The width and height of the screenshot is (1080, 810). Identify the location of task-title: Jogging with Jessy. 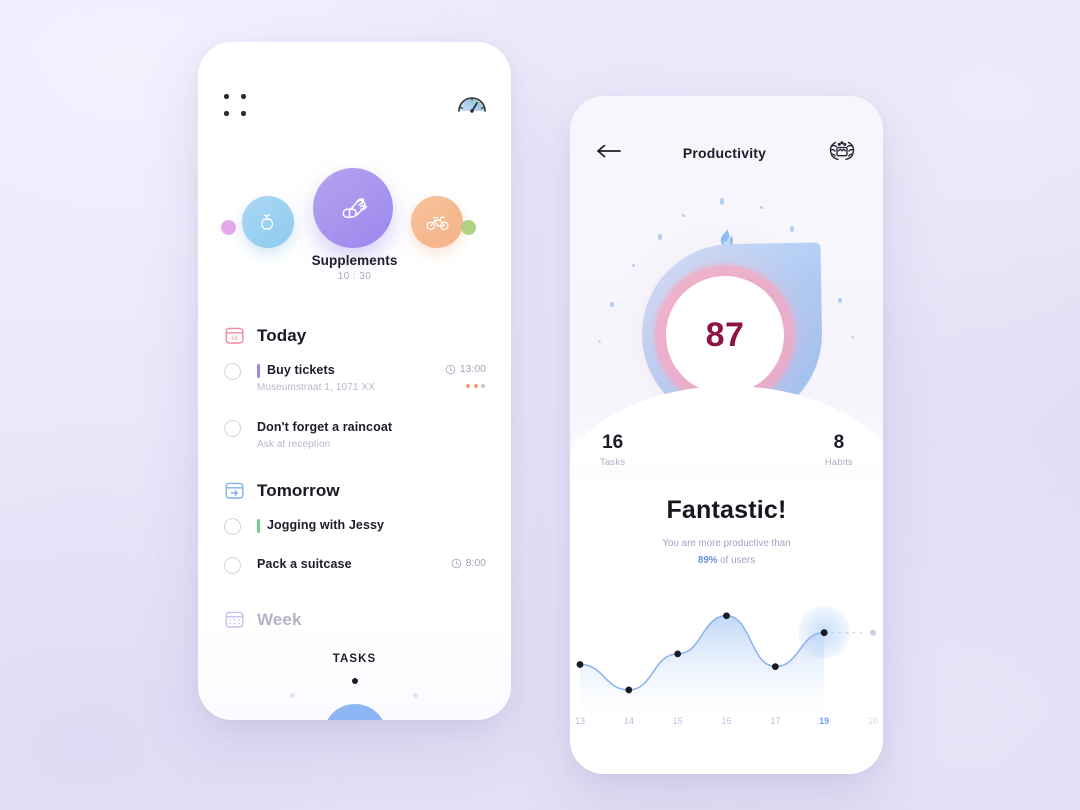
(326, 525).